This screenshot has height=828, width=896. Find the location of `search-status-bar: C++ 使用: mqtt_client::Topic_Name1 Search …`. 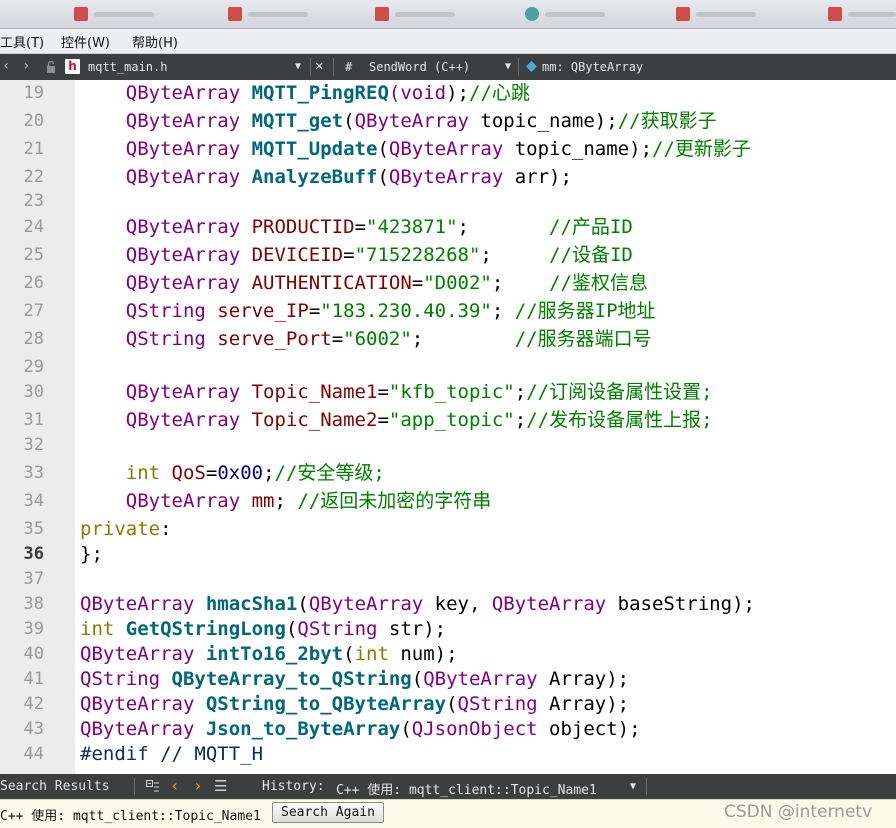

search-status-bar: C++ 使用: mqtt_client::Topic_Name1 Search … is located at coordinates (448, 813).